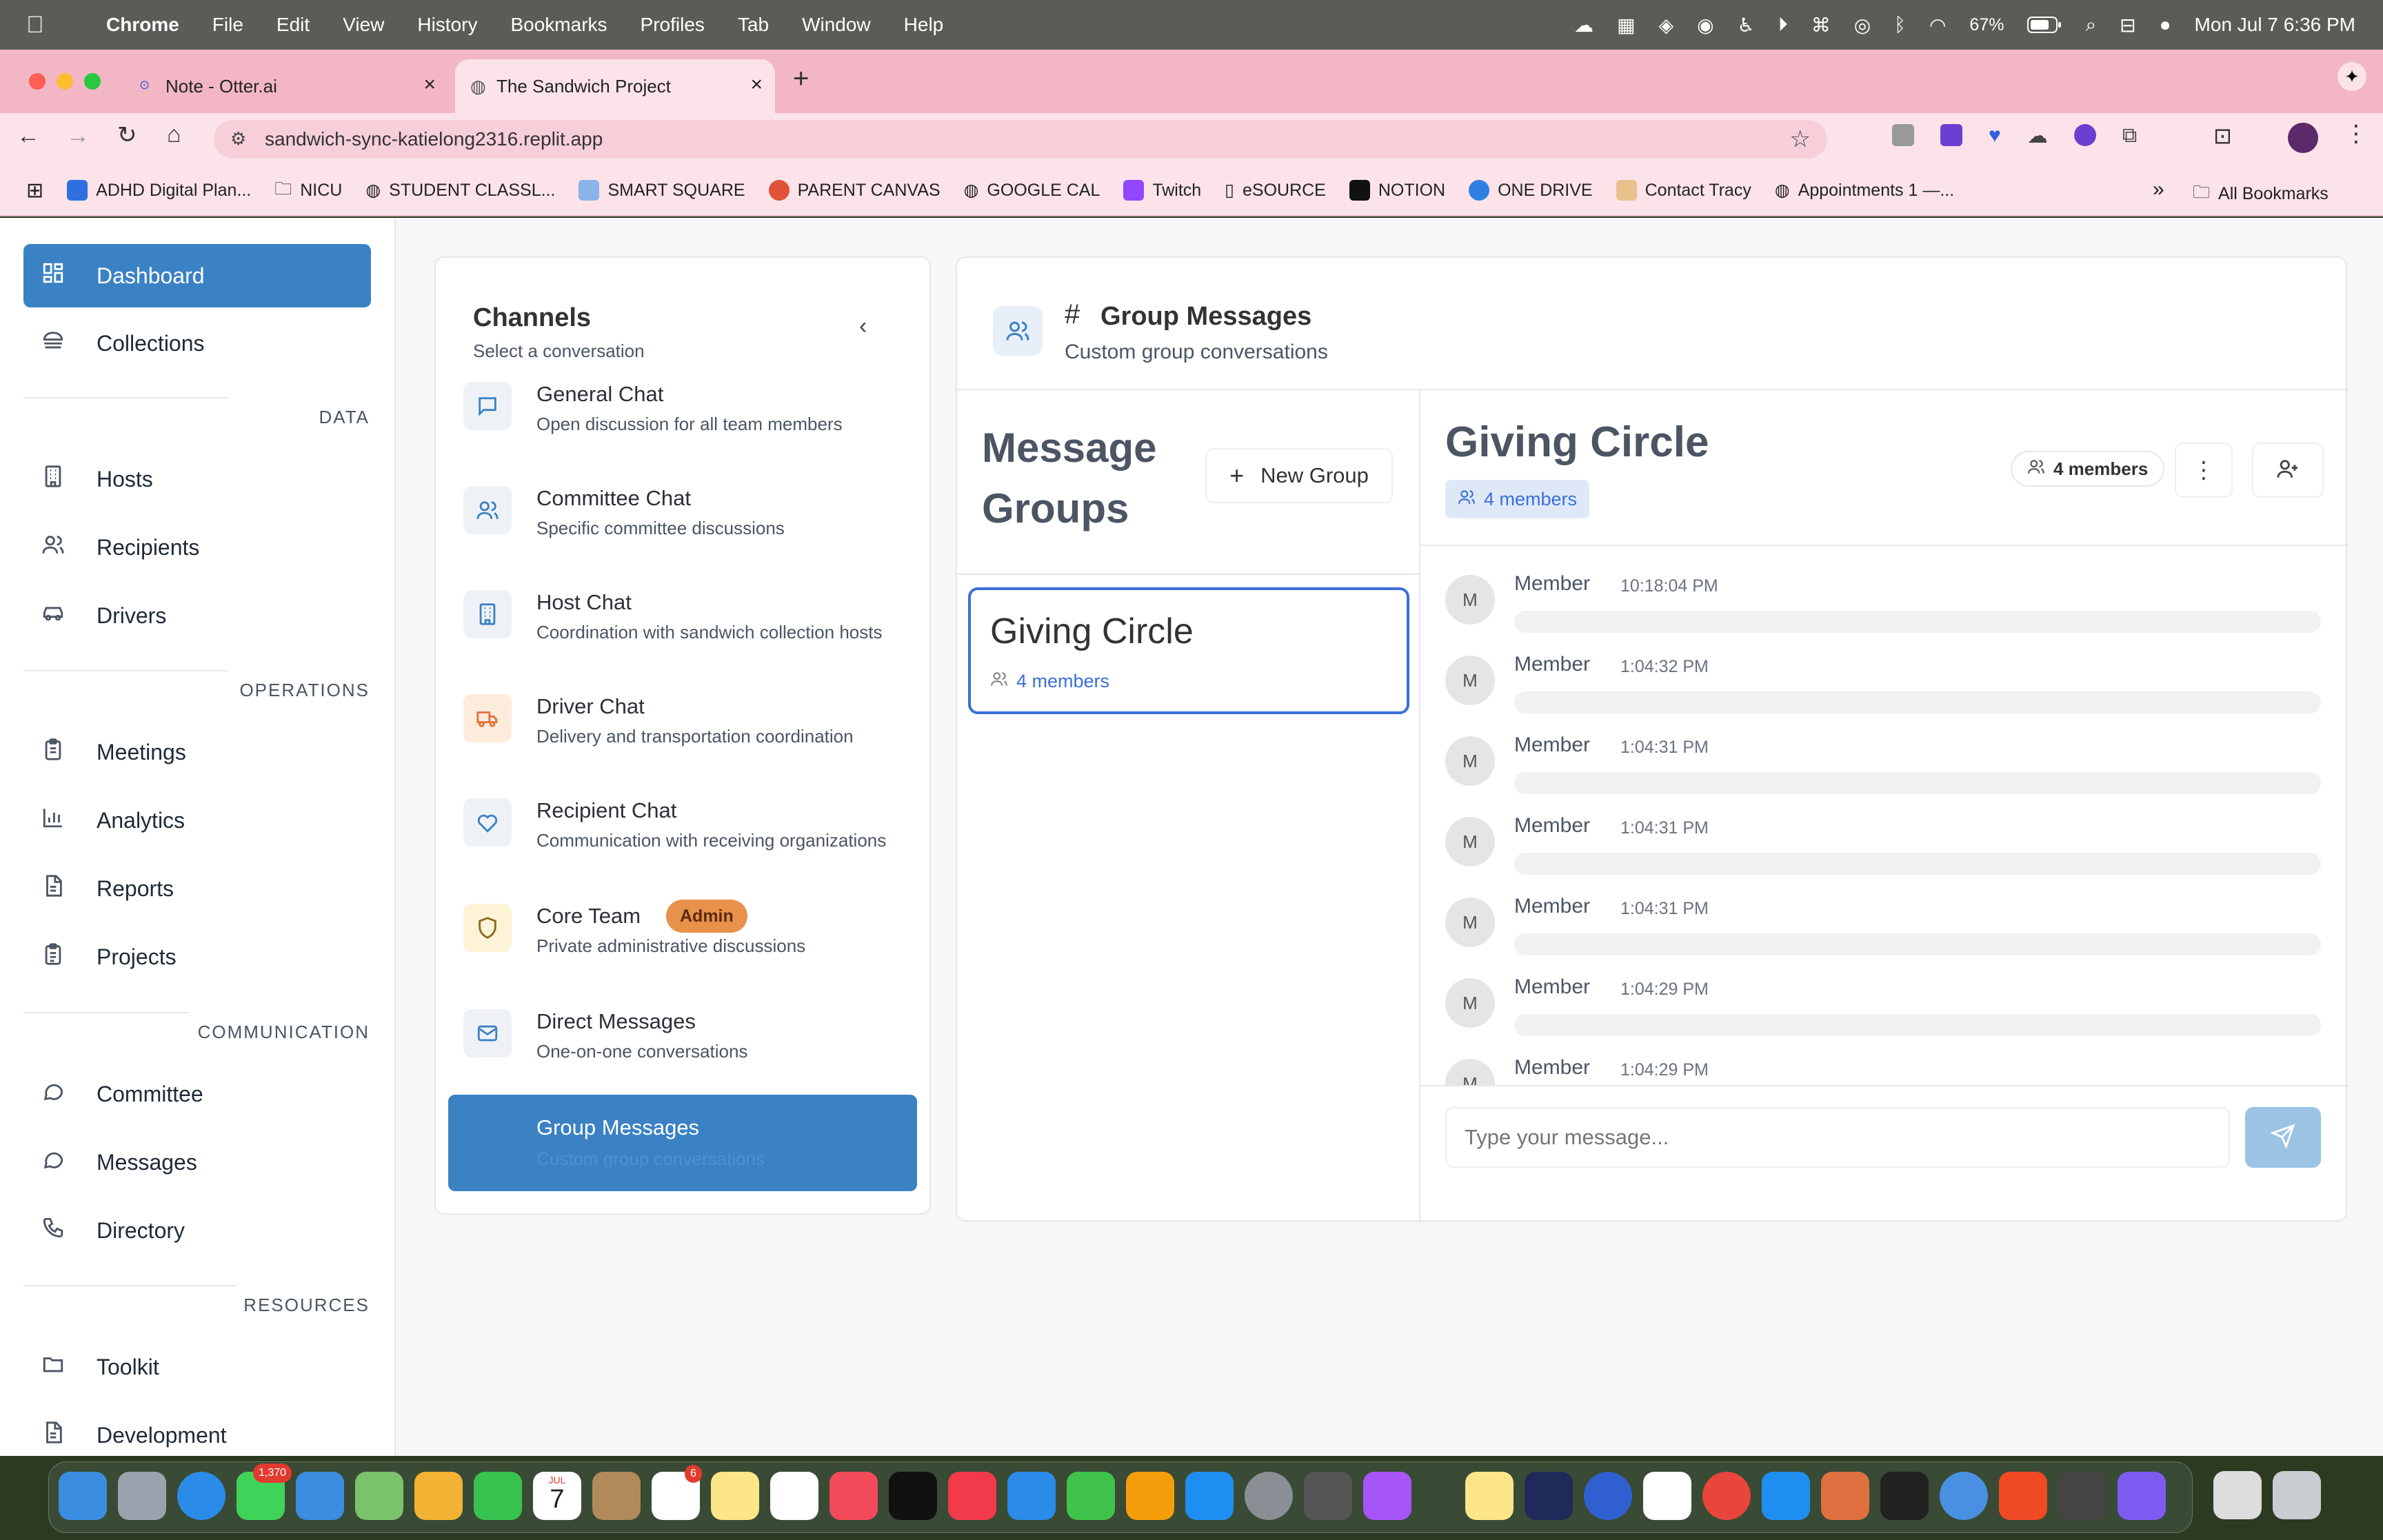 The image size is (2383, 1540). What do you see at coordinates (1862, 26) in the screenshot?
I see `airdrop-icon: ◎` at bounding box center [1862, 26].